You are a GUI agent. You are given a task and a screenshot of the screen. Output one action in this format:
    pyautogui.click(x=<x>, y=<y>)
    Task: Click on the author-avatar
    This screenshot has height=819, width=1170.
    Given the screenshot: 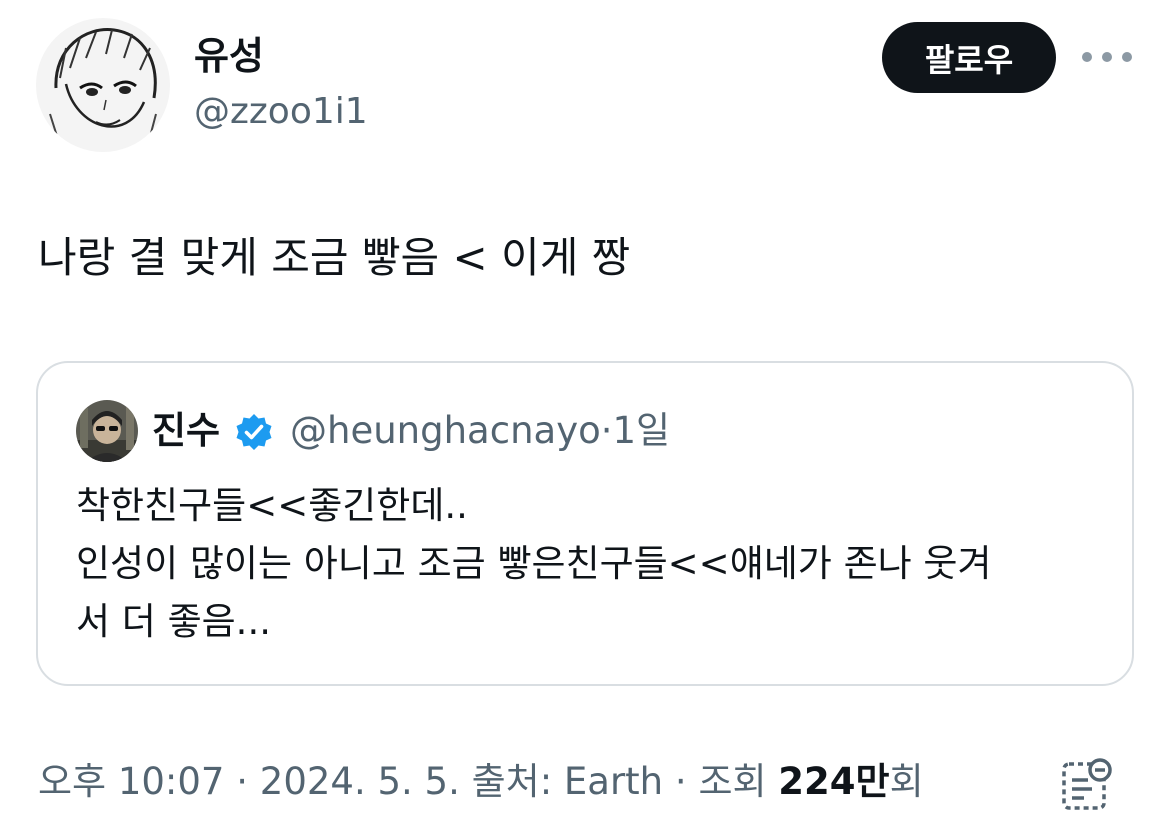 What is the action you would take?
    pyautogui.click(x=103, y=85)
    